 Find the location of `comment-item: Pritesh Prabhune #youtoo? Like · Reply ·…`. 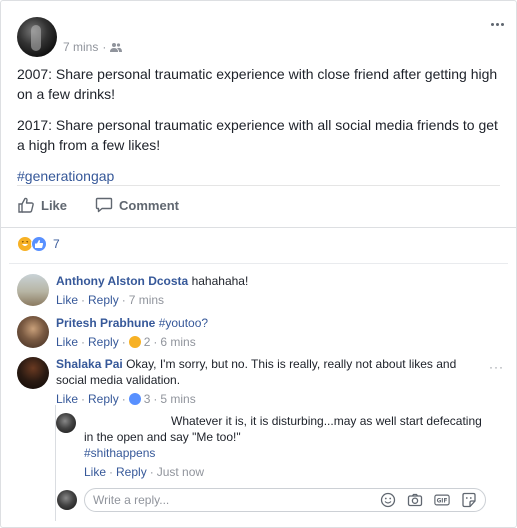

comment-item: Pritesh Prabhune #youtoo? Like · Reply ·… is located at coordinates (112, 333).